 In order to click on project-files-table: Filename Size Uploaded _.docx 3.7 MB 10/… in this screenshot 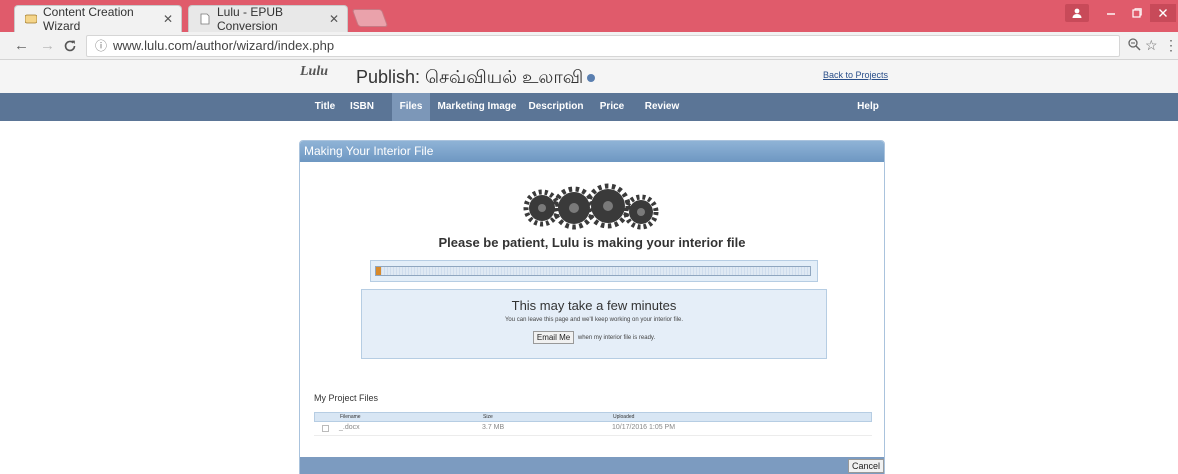, I will do `click(593, 424)`.